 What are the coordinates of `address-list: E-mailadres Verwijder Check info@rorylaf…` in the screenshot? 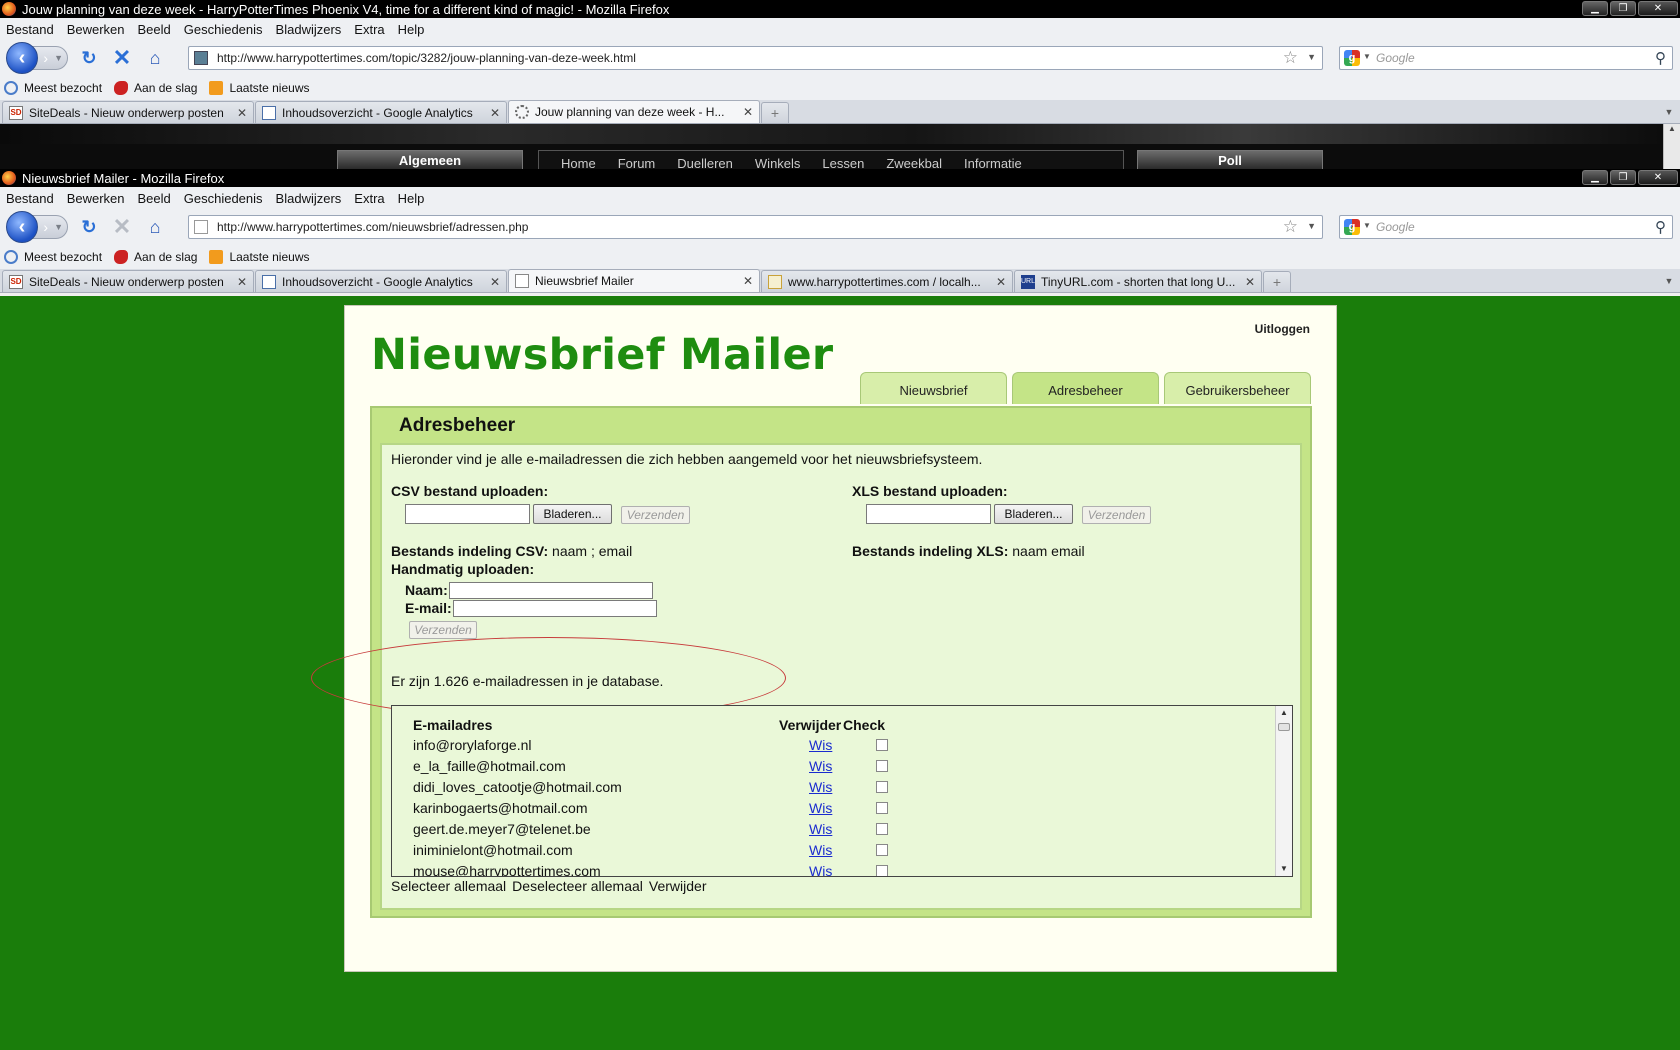 It's located at (842, 791).